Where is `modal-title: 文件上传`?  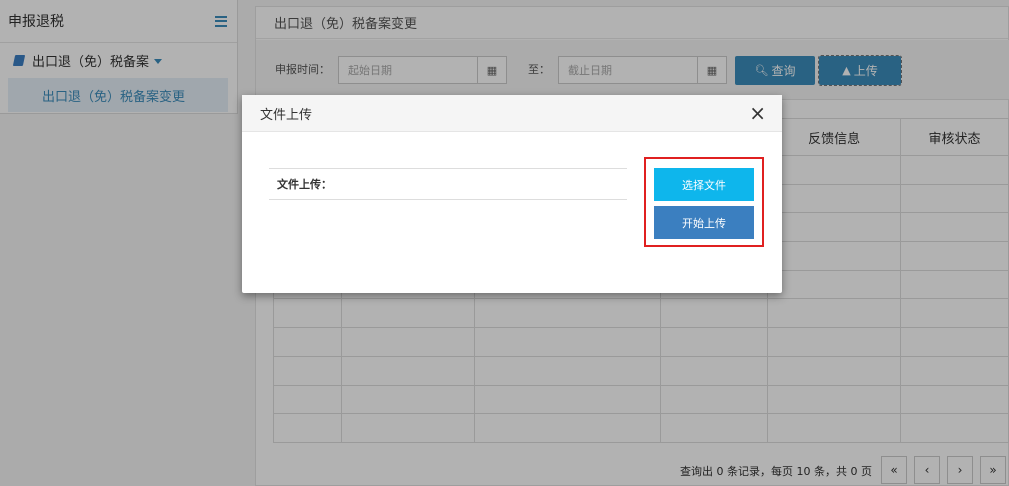 modal-title: 文件上传 is located at coordinates (286, 115).